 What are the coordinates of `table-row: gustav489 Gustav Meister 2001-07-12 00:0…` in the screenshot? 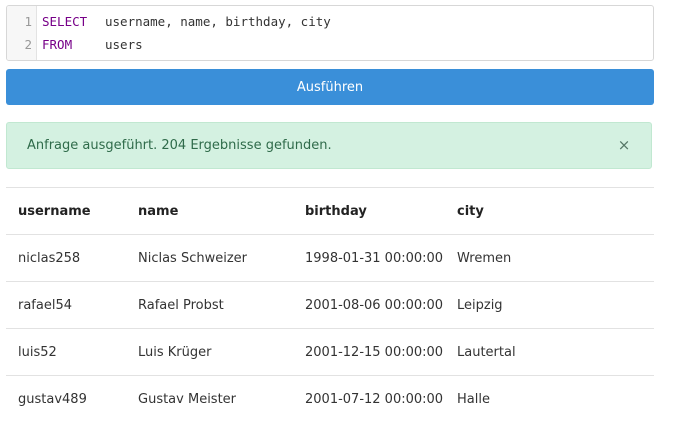 It's located at (330, 399).